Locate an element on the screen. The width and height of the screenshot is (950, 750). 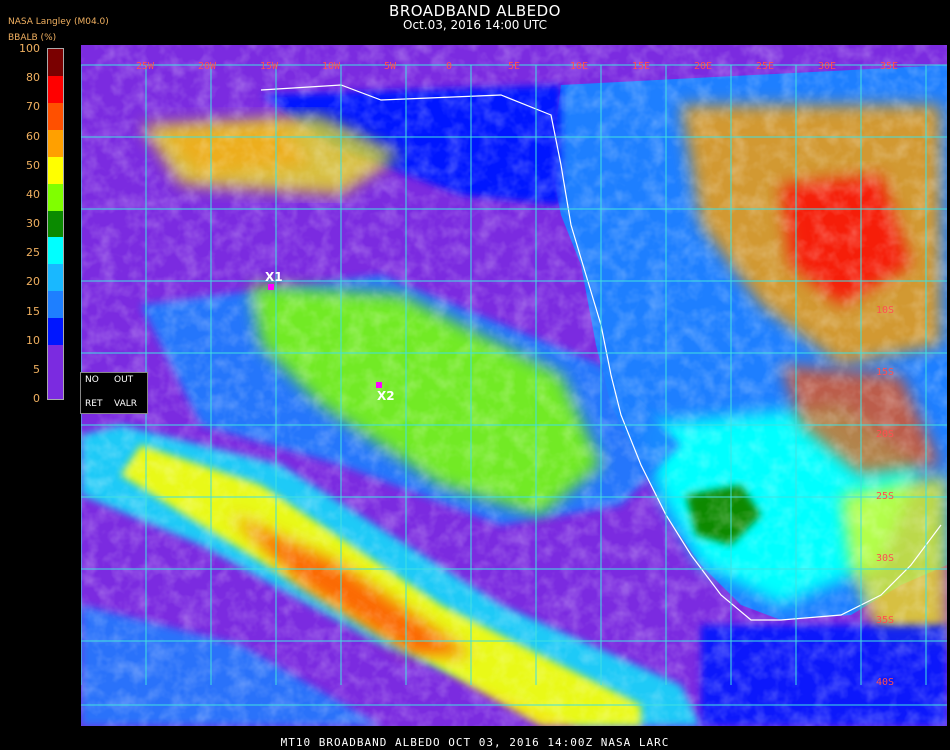
legend-tick: 5 is located at coordinates (36, 369).